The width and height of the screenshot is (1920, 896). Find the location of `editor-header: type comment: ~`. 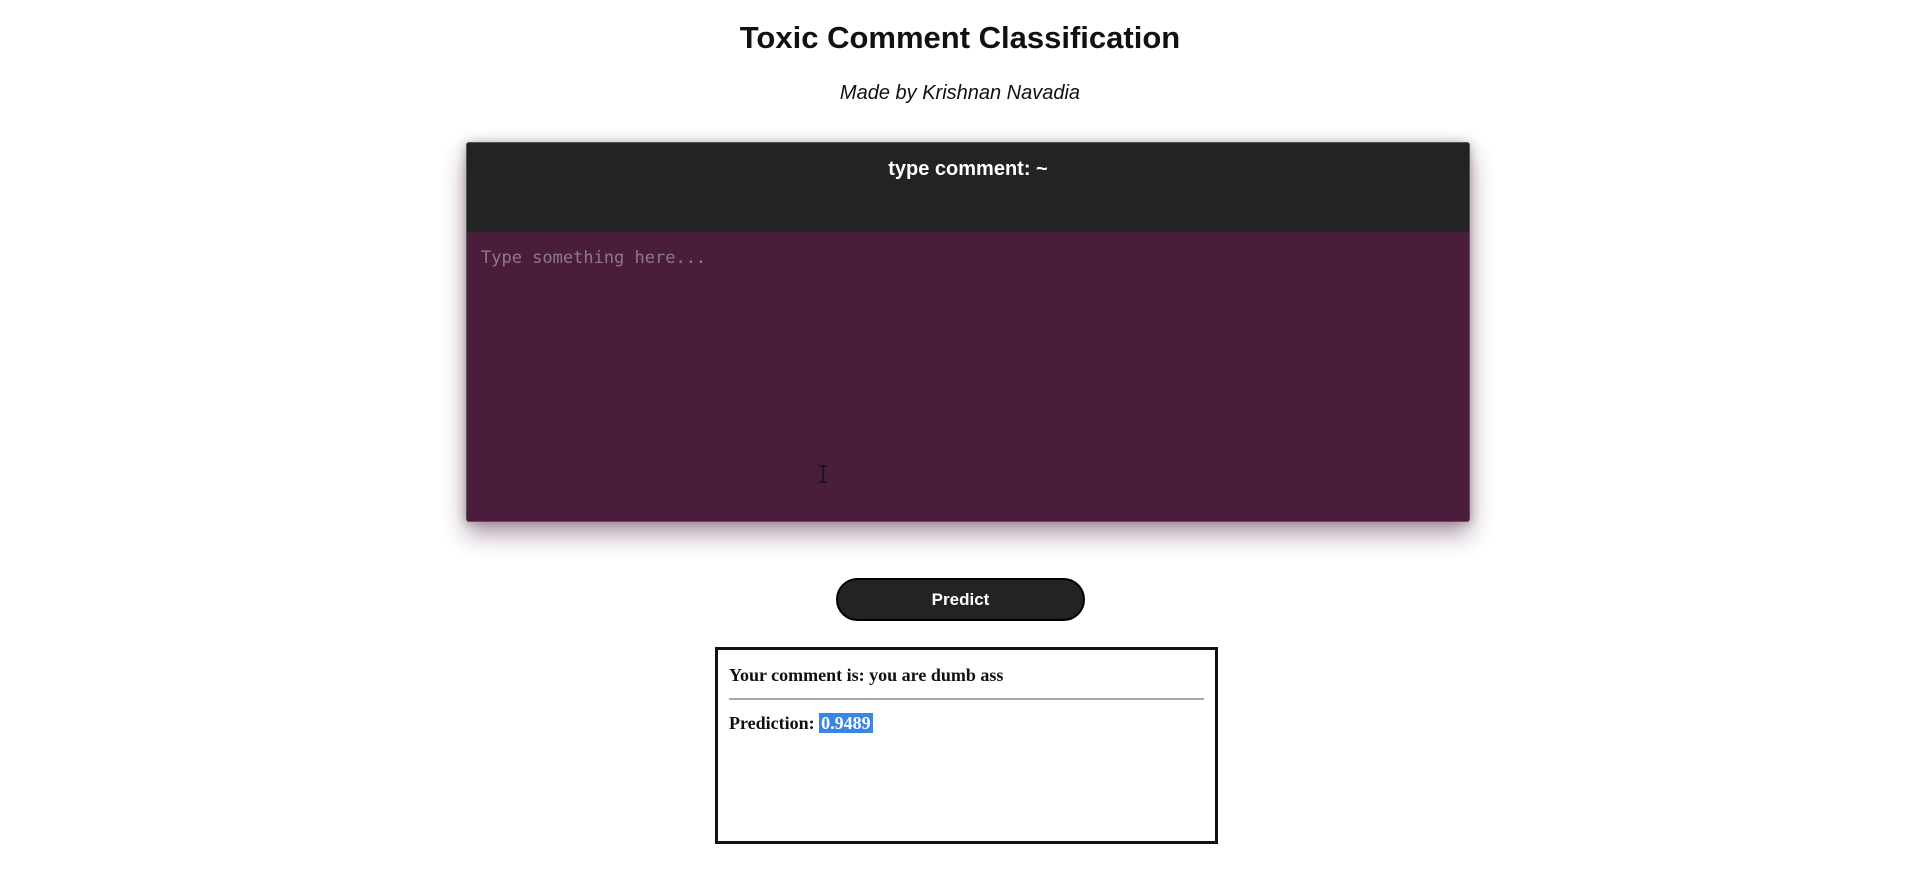

editor-header: type comment: ~ is located at coordinates (968, 187).